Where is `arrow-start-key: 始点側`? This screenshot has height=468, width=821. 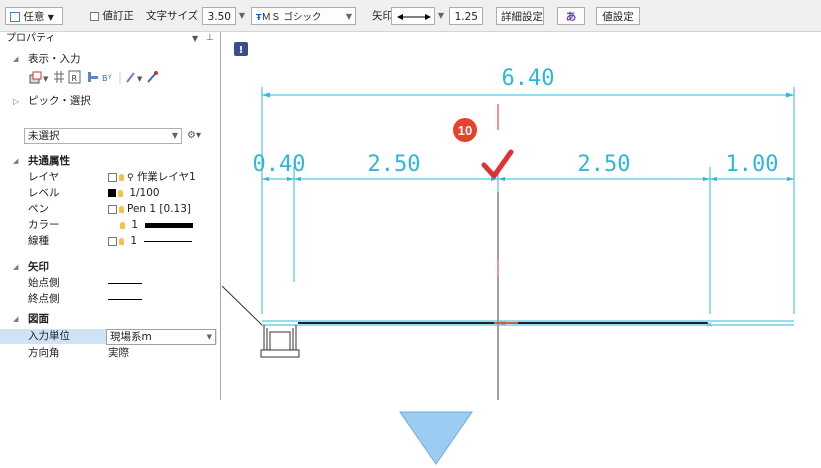
arrow-start-key: 始点側 is located at coordinates (44, 283).